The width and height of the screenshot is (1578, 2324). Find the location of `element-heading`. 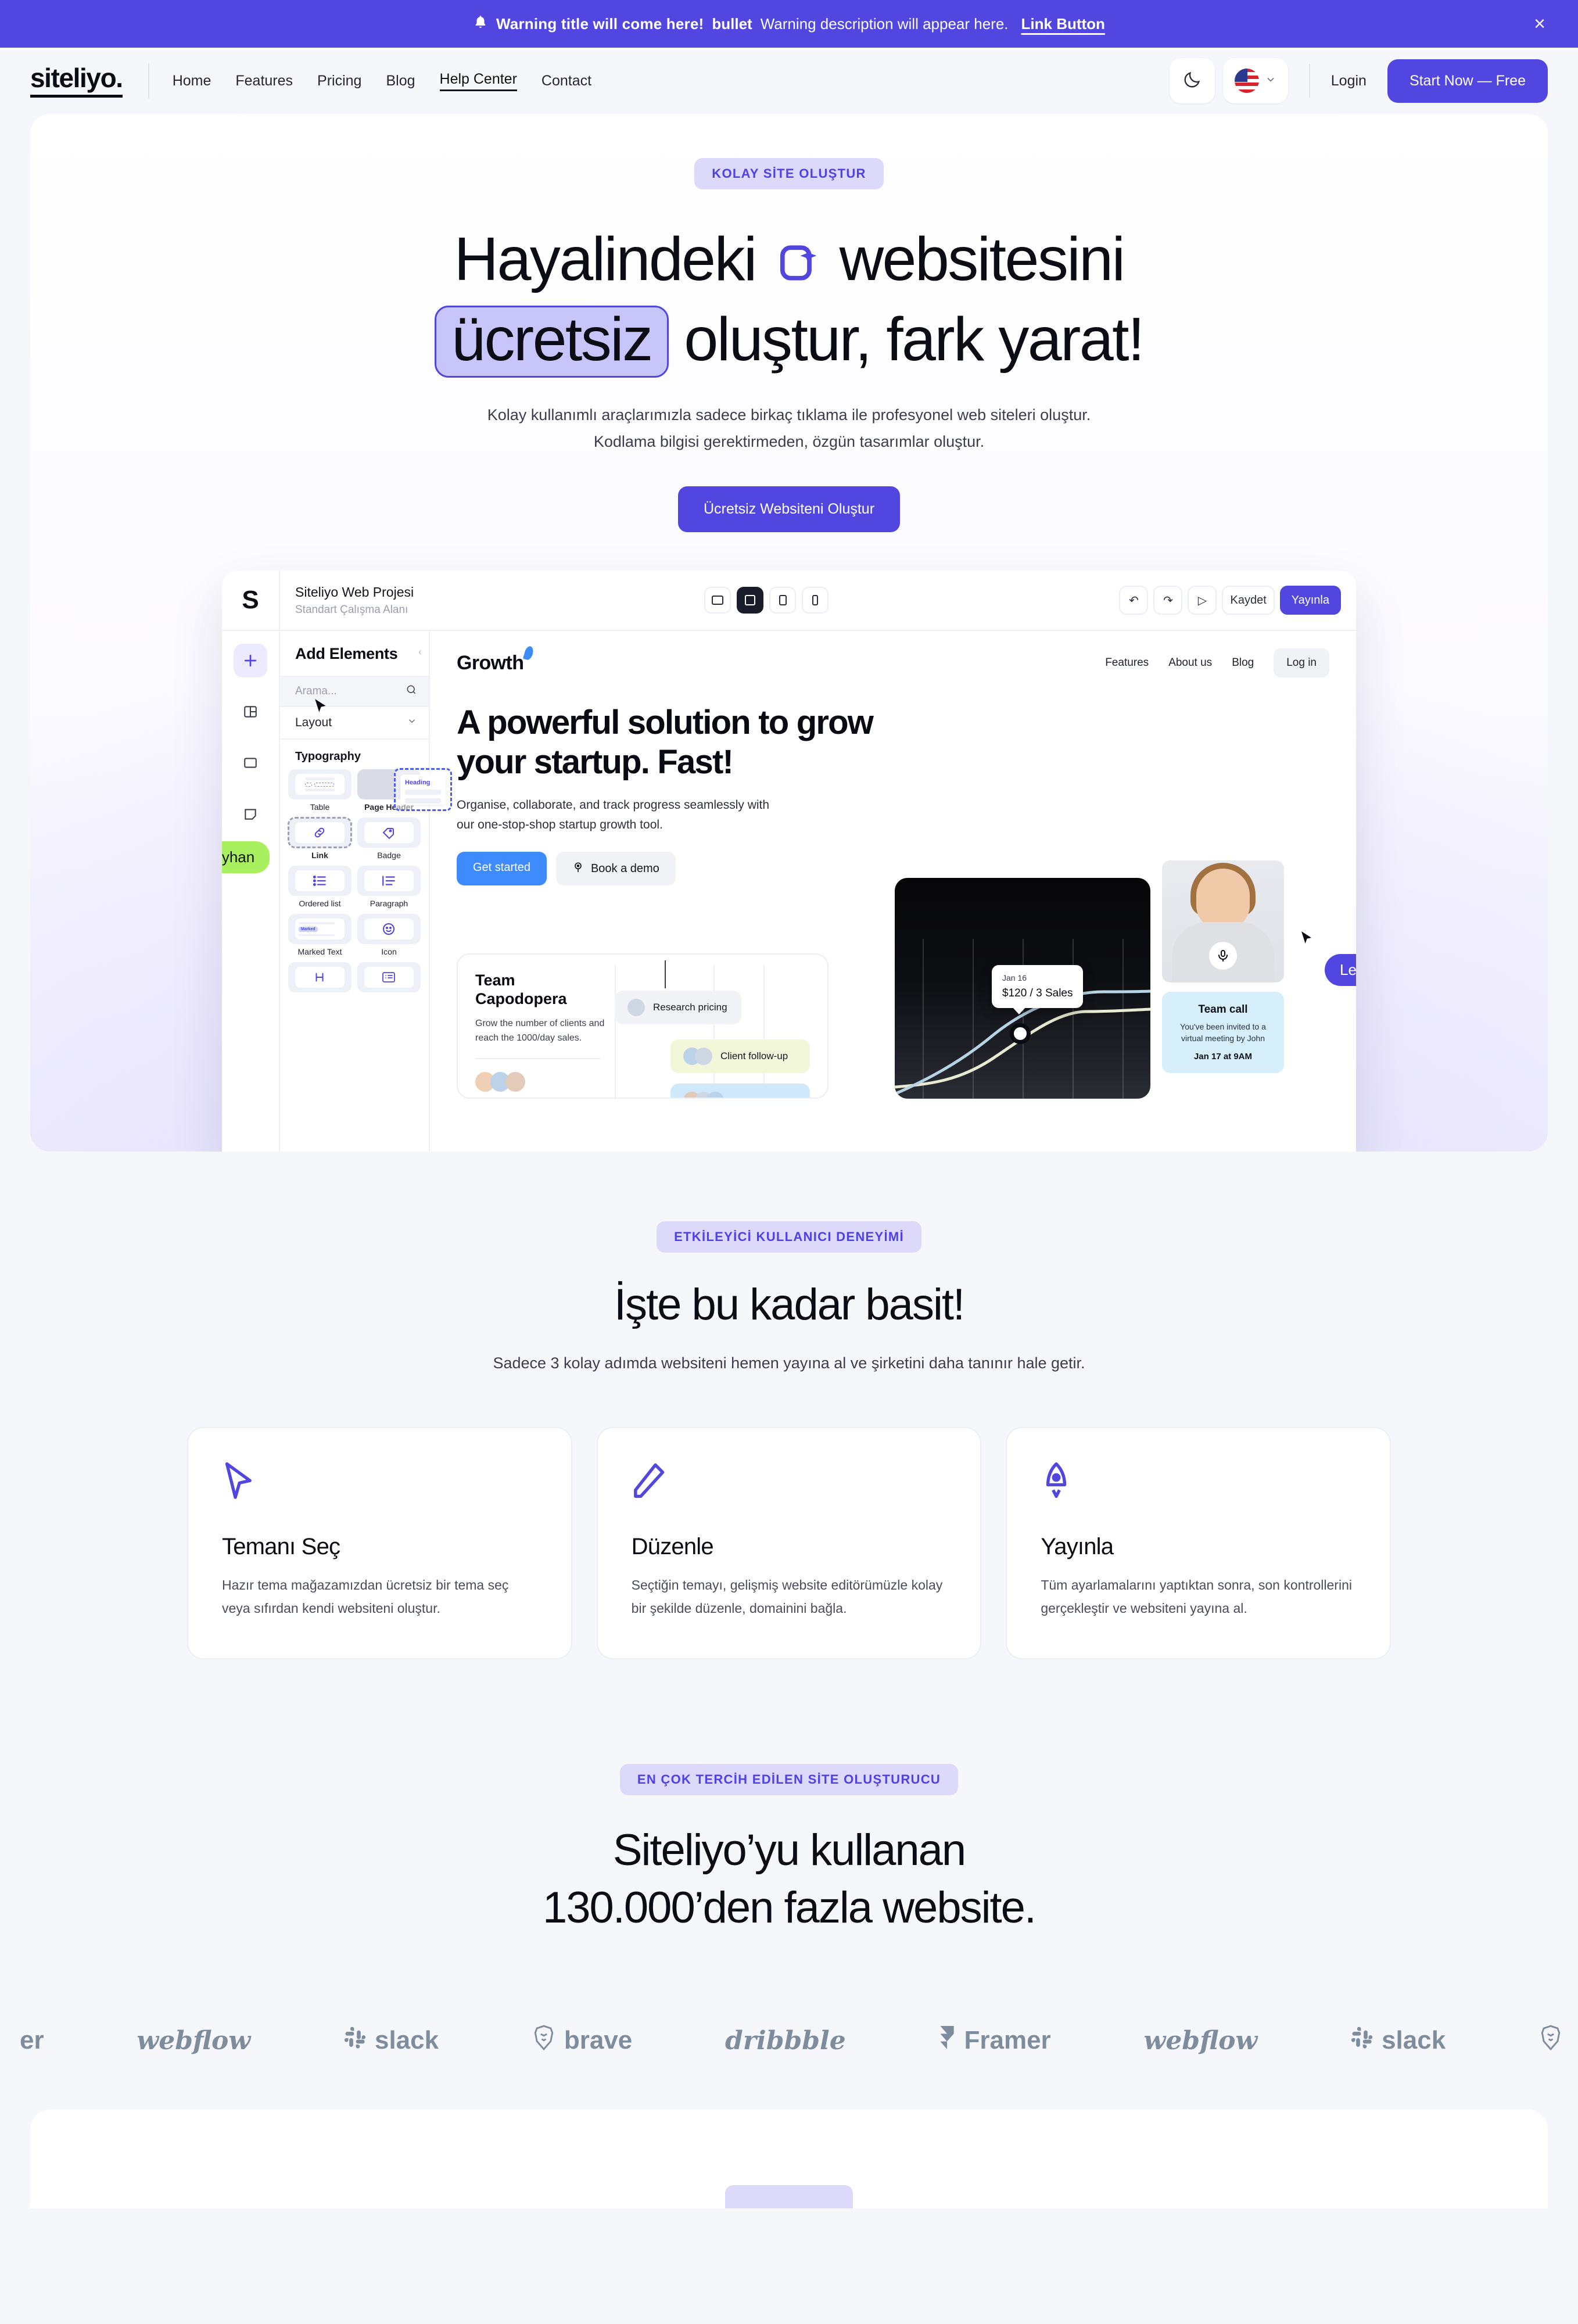

element-heading is located at coordinates (320, 978).